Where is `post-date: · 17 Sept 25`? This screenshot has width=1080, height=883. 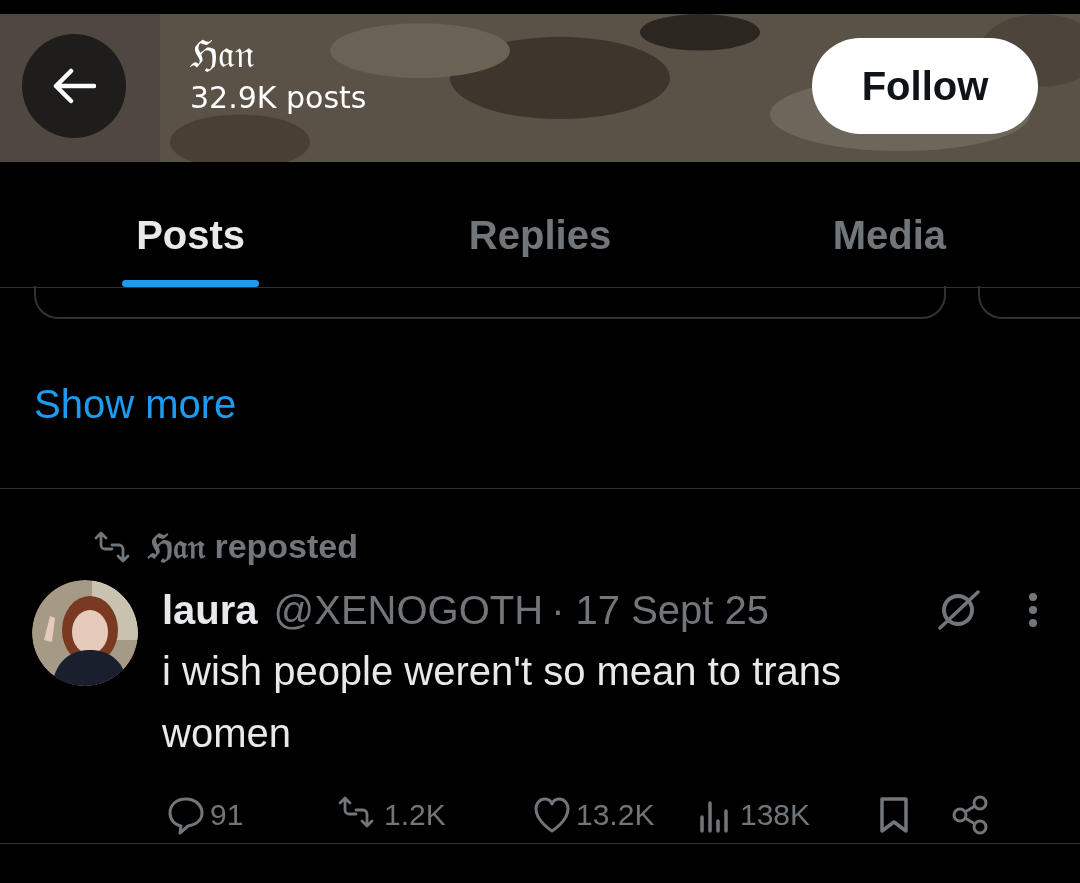 post-date: · 17 Sept 25 is located at coordinates (660, 610).